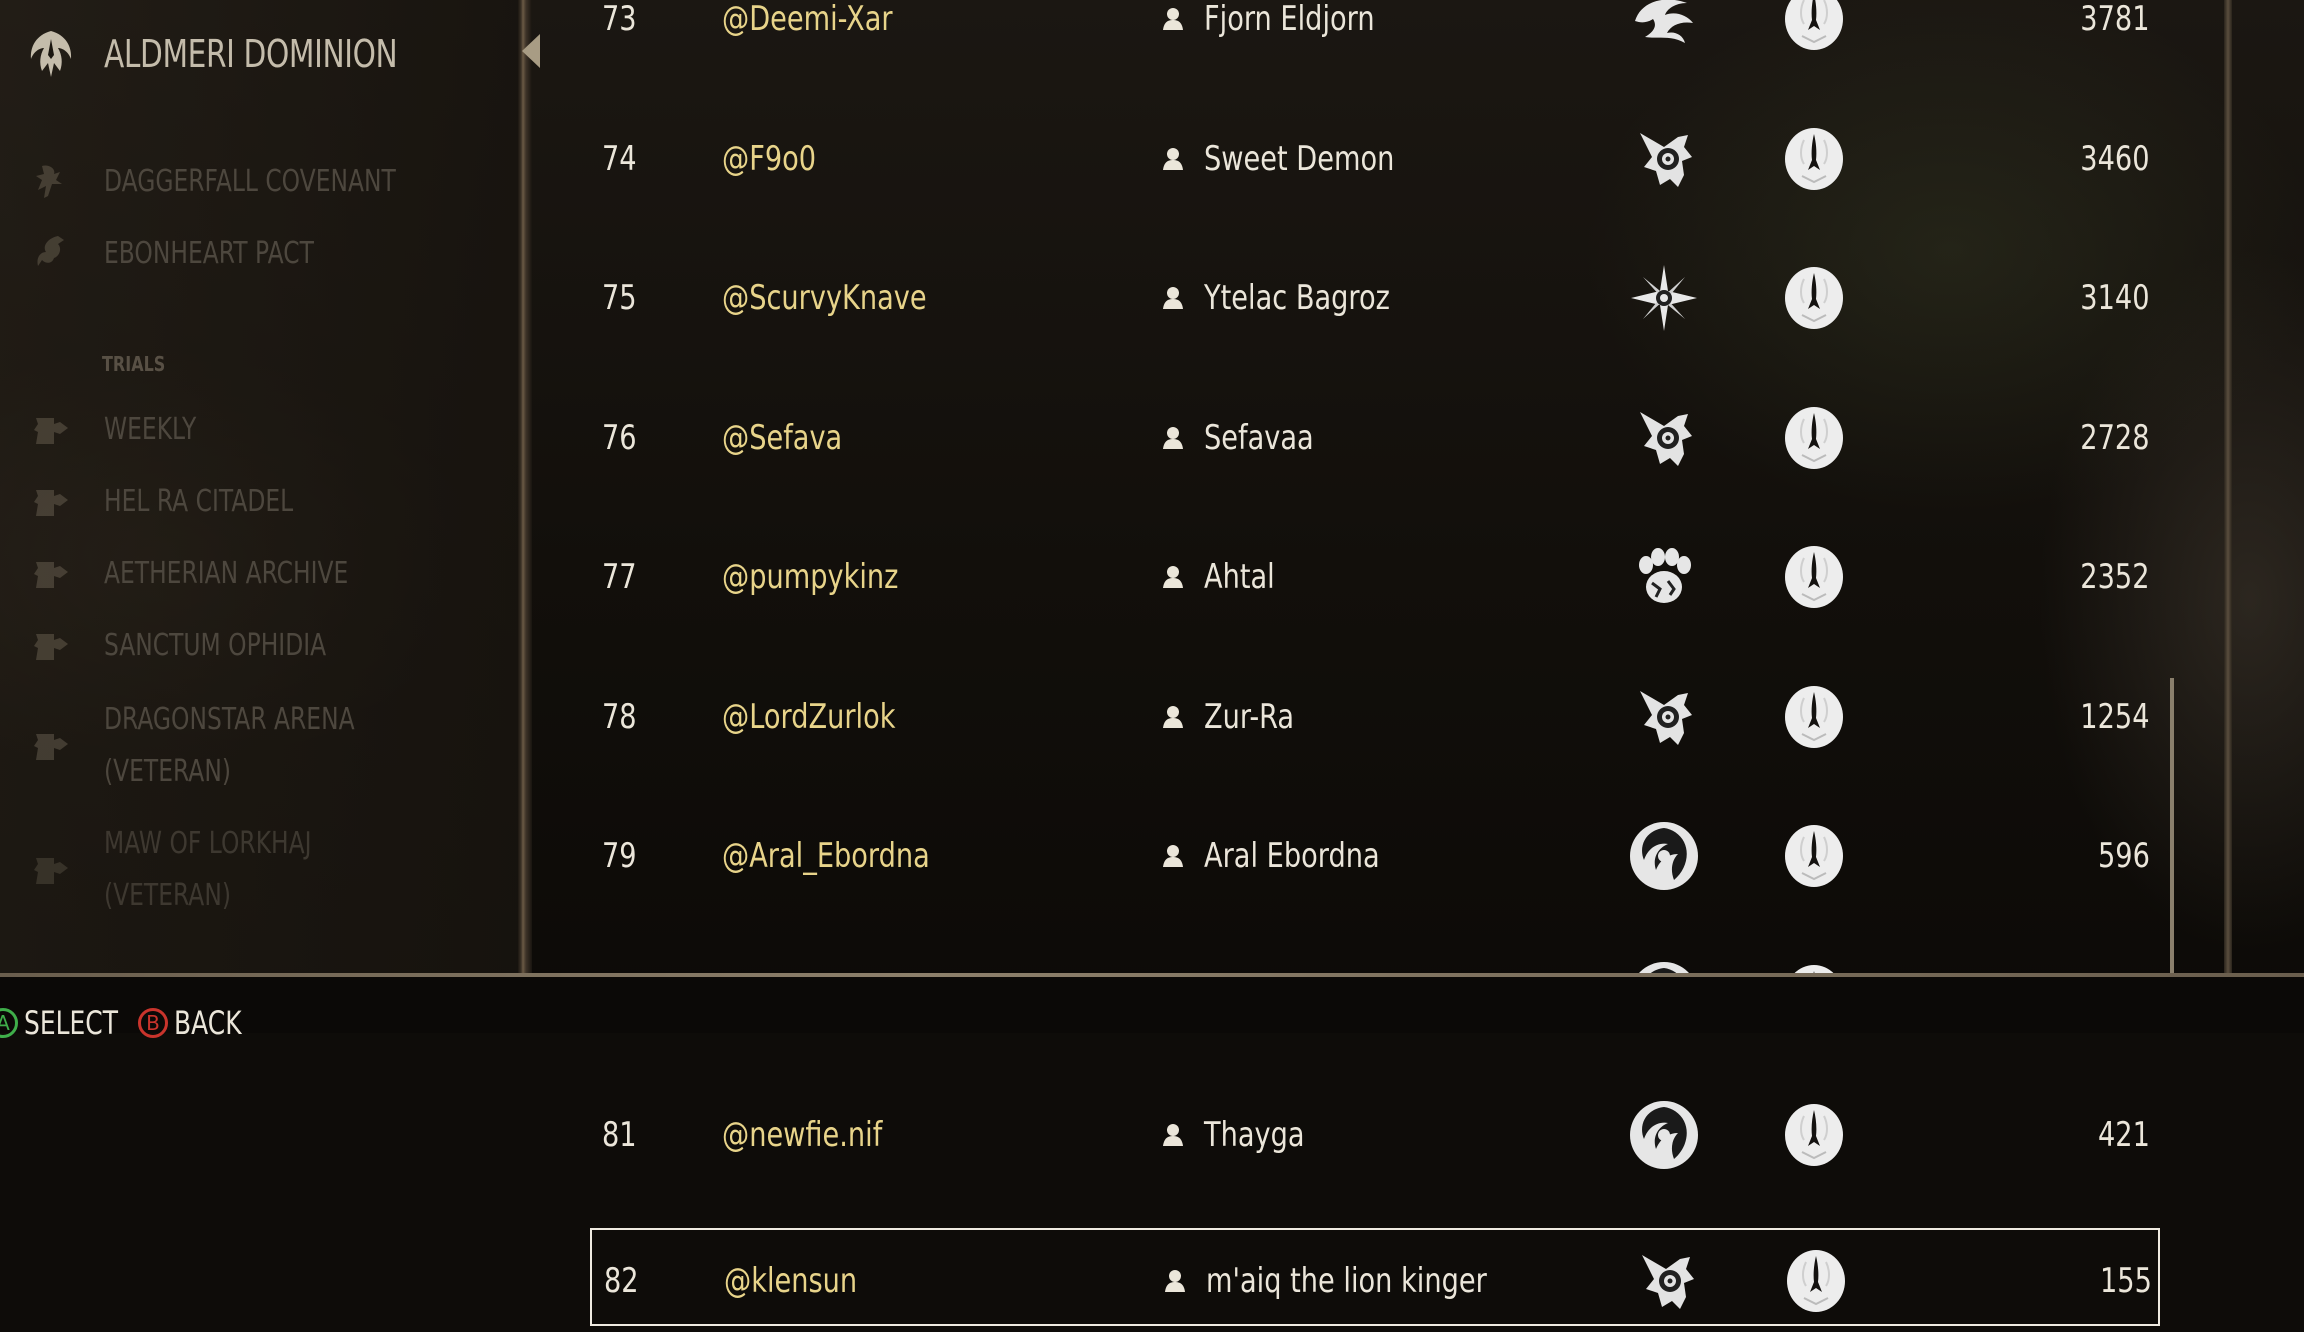 This screenshot has height=1332, width=2304. Describe the element at coordinates (619, 856) in the screenshot. I see `rank: 79` at that location.